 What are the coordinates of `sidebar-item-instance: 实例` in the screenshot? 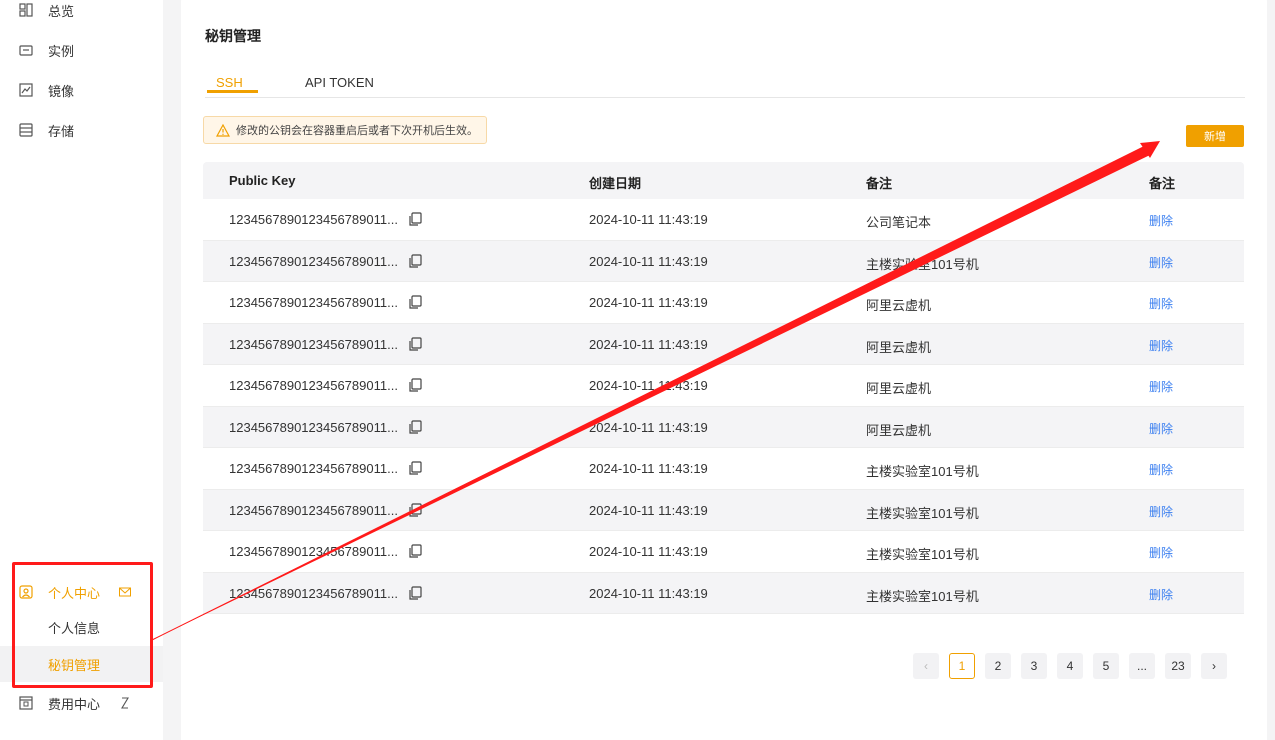 It's located at (81, 50).